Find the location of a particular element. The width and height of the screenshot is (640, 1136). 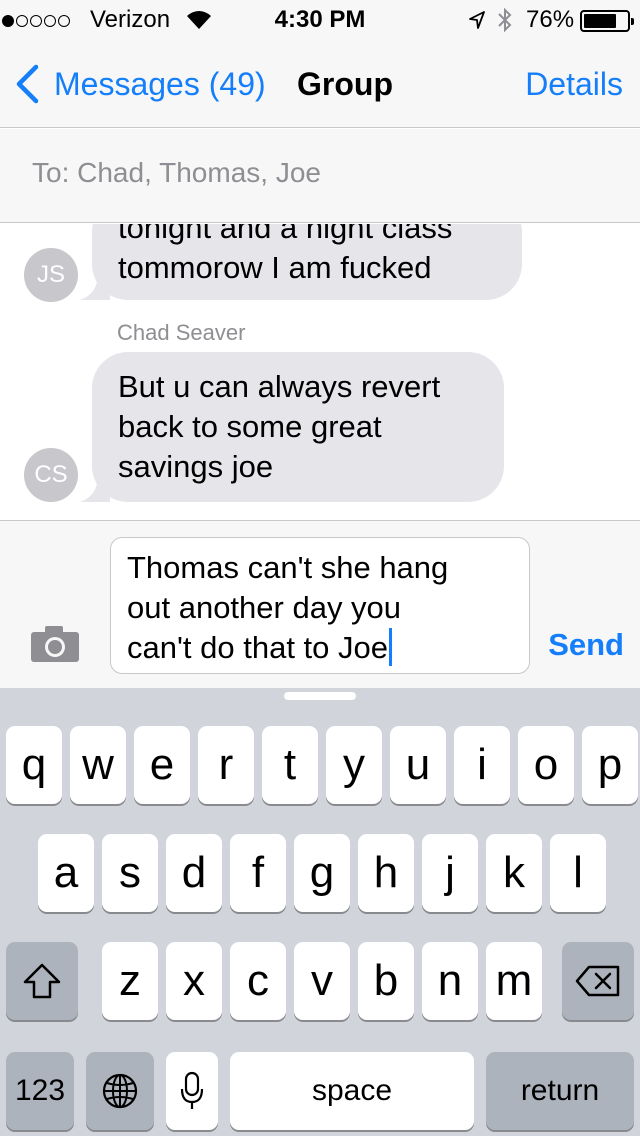

key-x: x is located at coordinates (194, 981).